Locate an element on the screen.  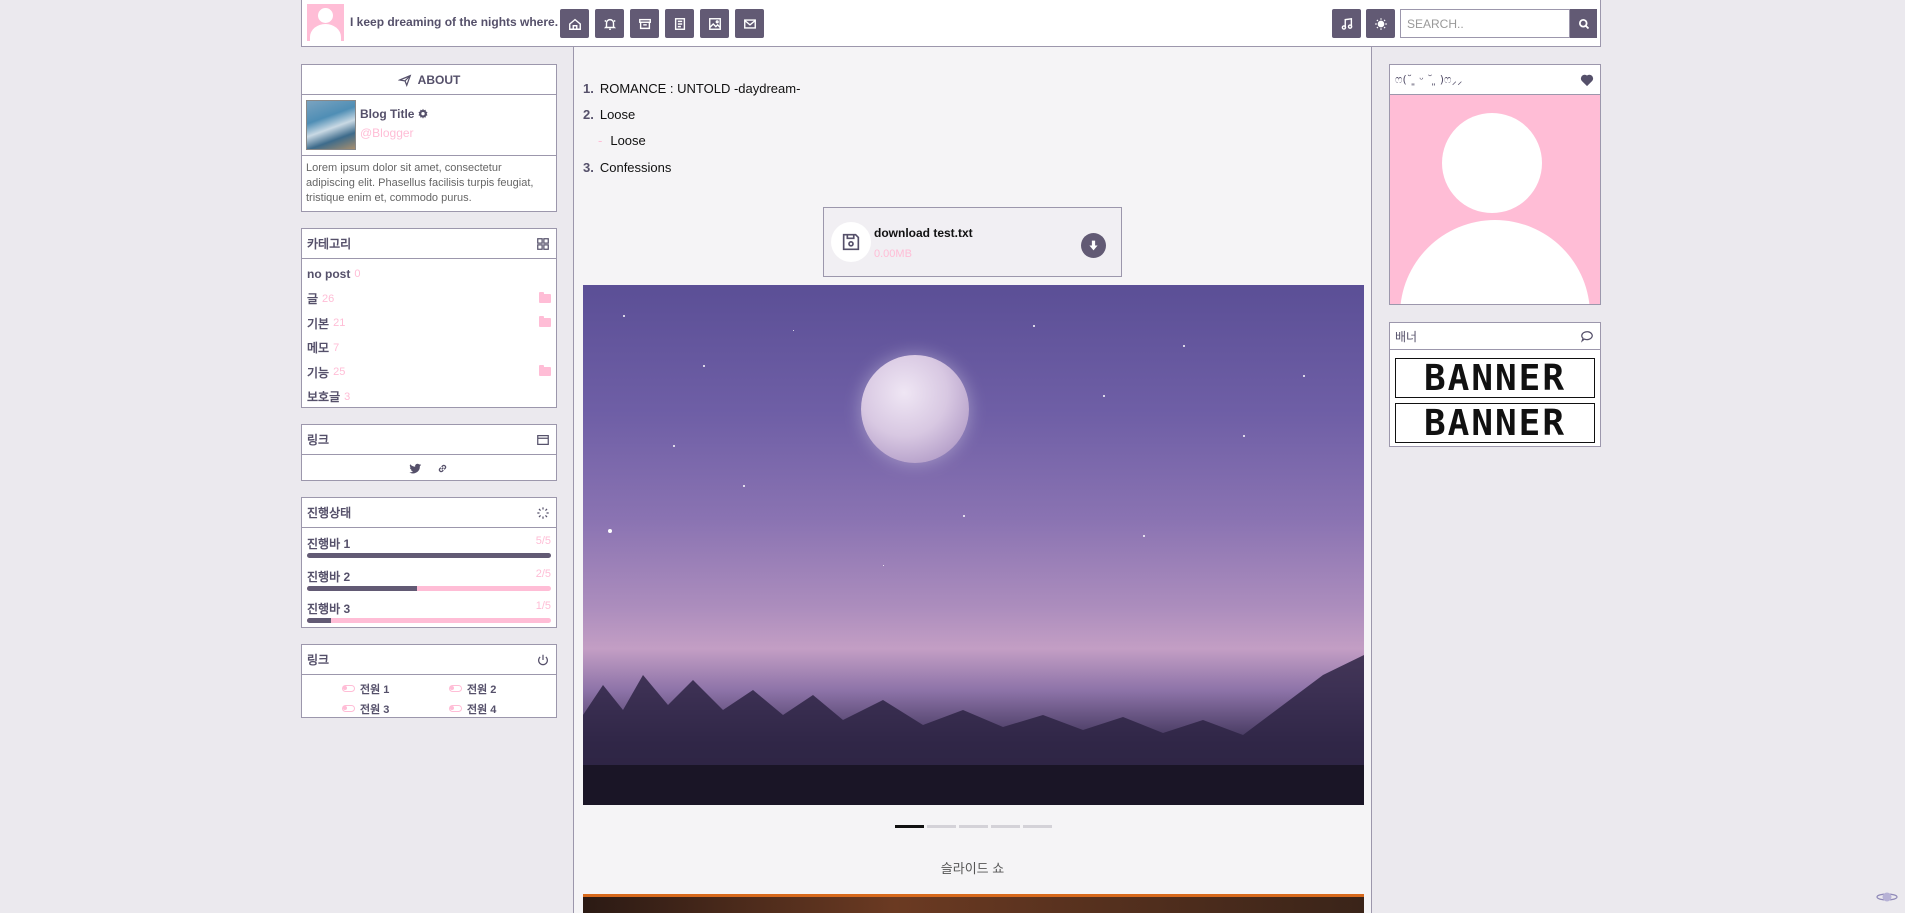
links-widget: 링크 is located at coordinates (429, 452).